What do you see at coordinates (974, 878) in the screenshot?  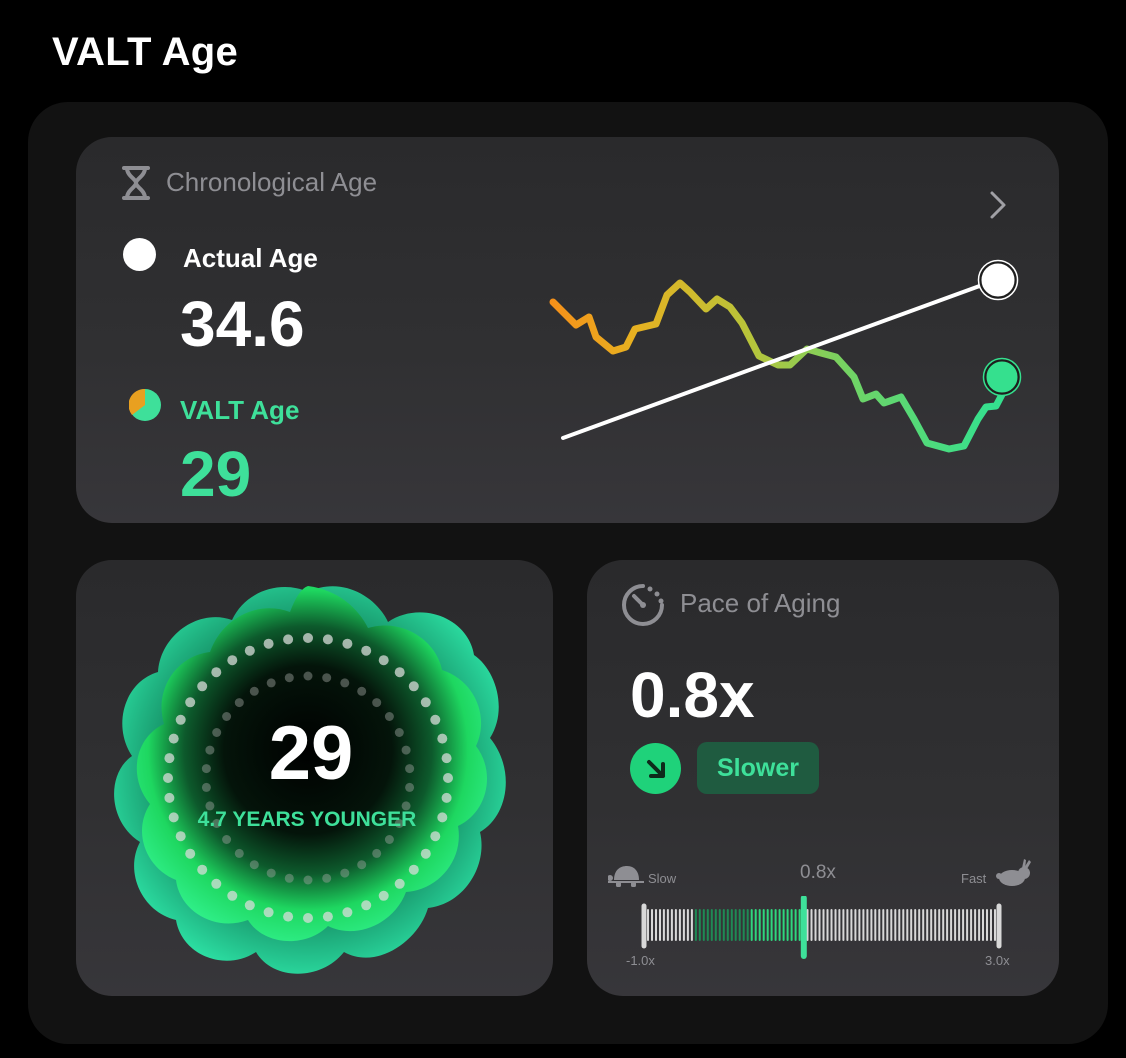 I see `scale-fast-label: Fast` at bounding box center [974, 878].